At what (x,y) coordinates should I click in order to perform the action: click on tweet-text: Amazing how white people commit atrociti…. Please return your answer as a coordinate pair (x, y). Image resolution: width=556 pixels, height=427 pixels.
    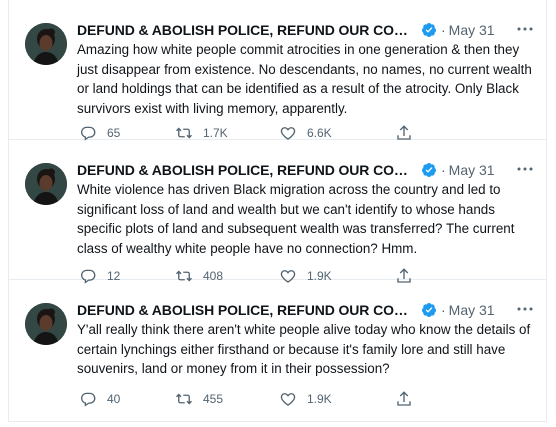
    Looking at the image, I should click on (304, 79).